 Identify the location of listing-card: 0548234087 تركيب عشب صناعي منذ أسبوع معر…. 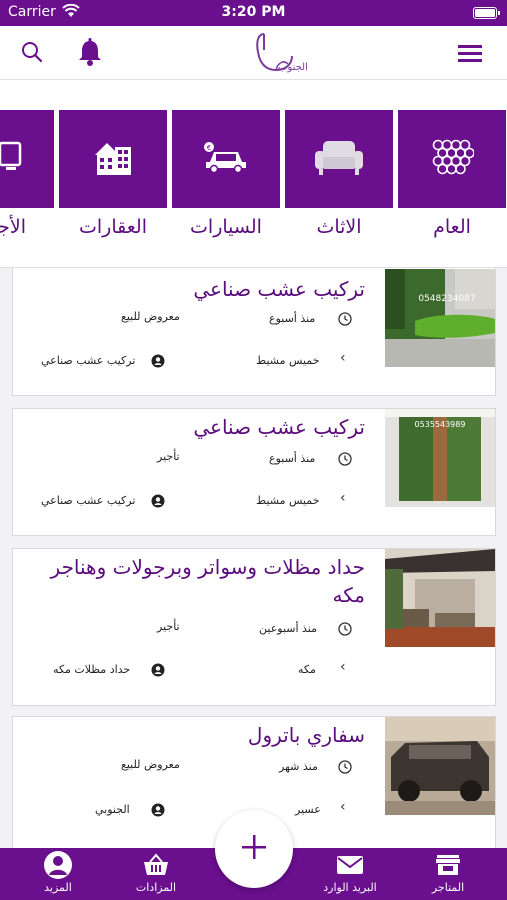
(254, 332).